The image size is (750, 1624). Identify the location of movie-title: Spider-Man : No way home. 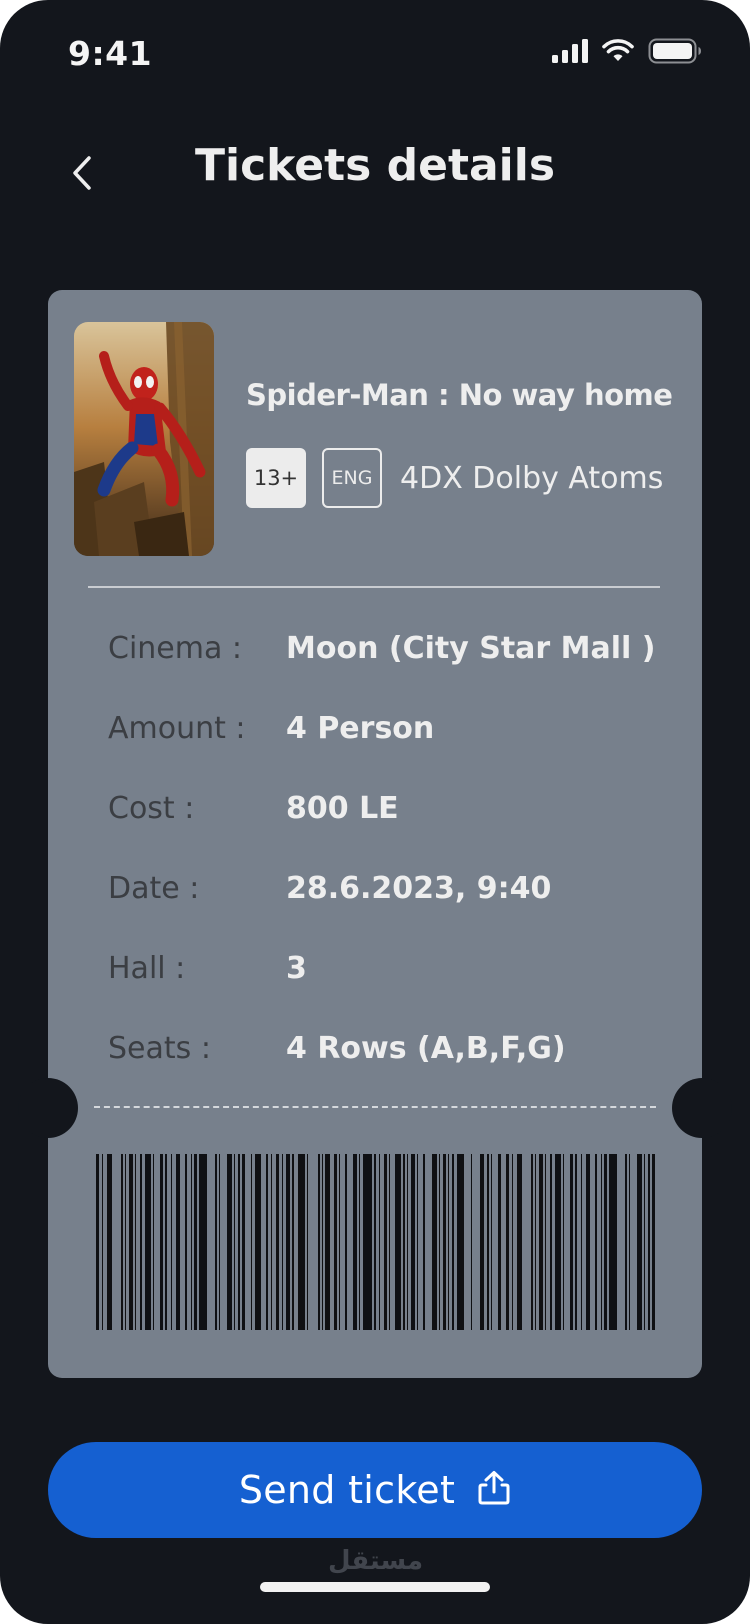
(459, 395).